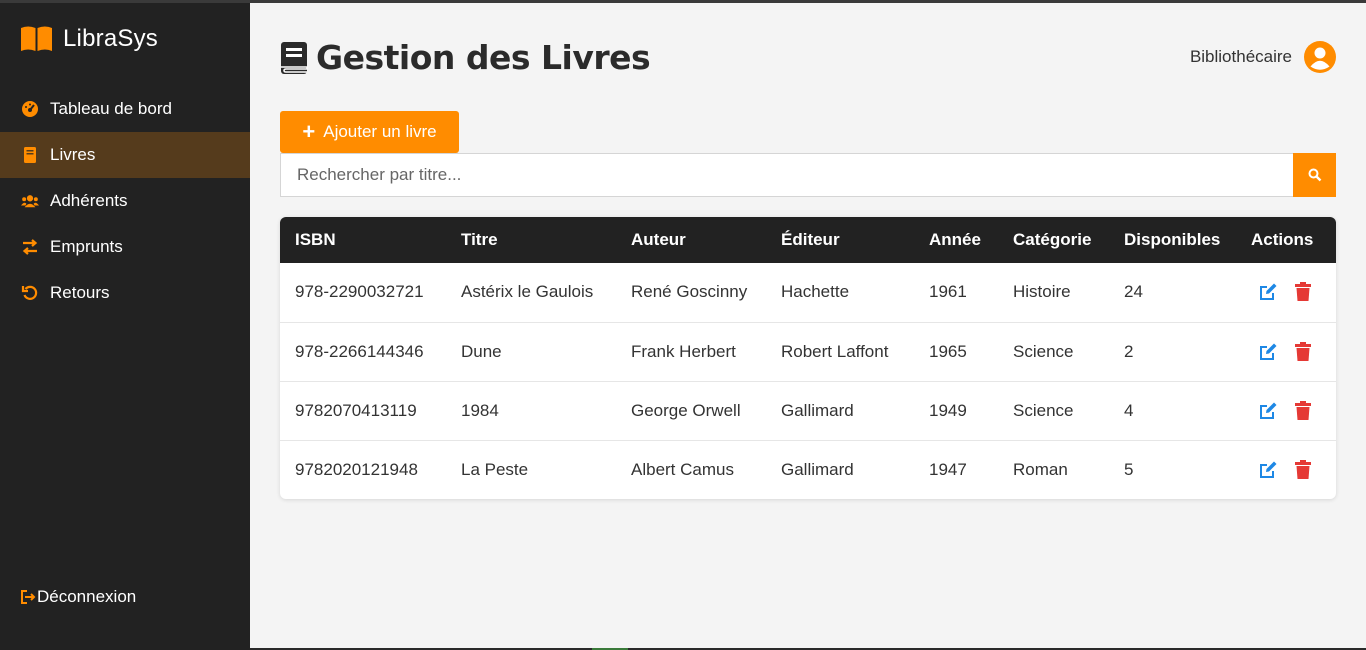  What do you see at coordinates (36, 38) in the screenshot?
I see `open-book-logo-icon` at bounding box center [36, 38].